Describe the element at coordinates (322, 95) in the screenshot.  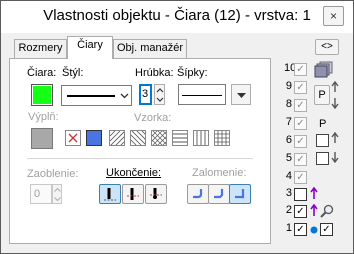
I see `p-button: P` at that location.